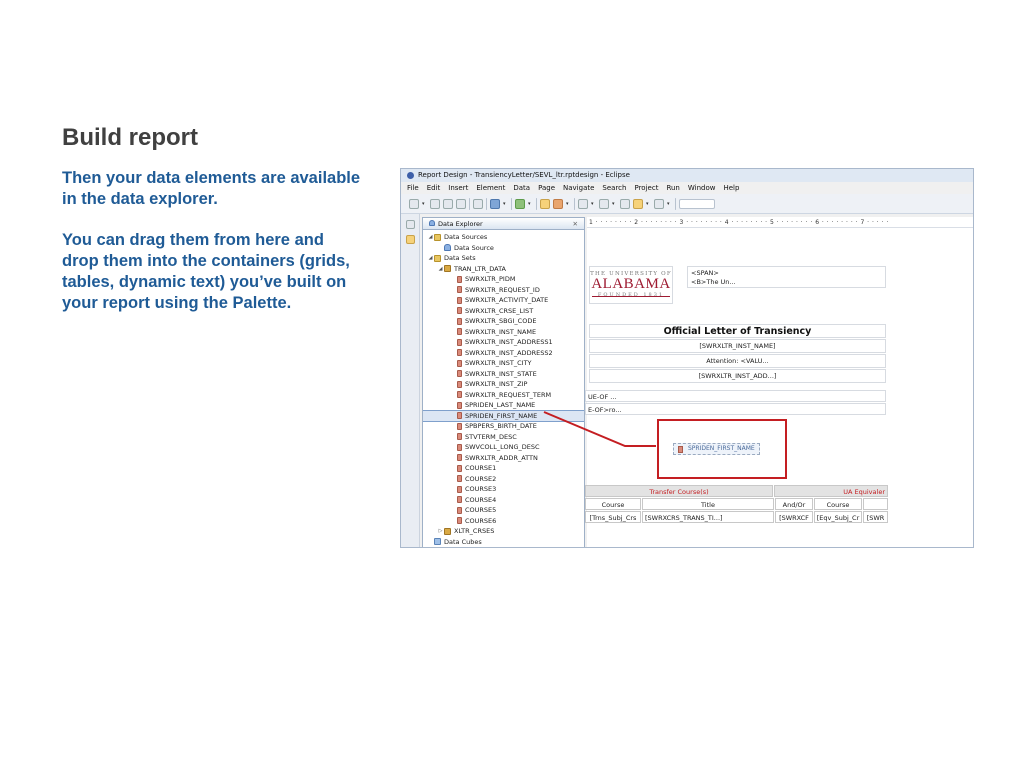 This screenshot has width=1024, height=768. Describe the element at coordinates (458, 188) in the screenshot. I see `menu-insert: Insert` at that location.